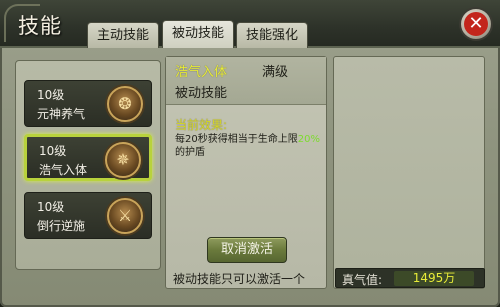 The height and width of the screenshot is (307, 500). I want to click on tab-skill-enhance: 技能强化, so click(272, 35).